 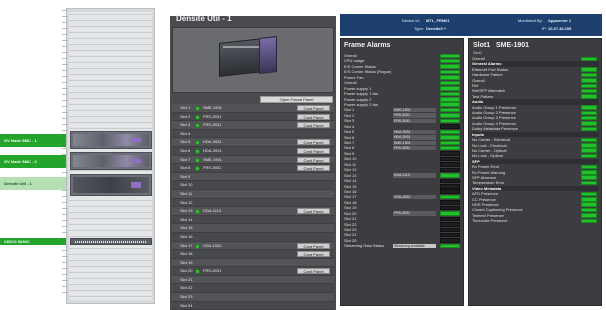 I want to click on rack-label-gv-node-smc-2: GV Node SMC - 2, so click(x=33, y=161).